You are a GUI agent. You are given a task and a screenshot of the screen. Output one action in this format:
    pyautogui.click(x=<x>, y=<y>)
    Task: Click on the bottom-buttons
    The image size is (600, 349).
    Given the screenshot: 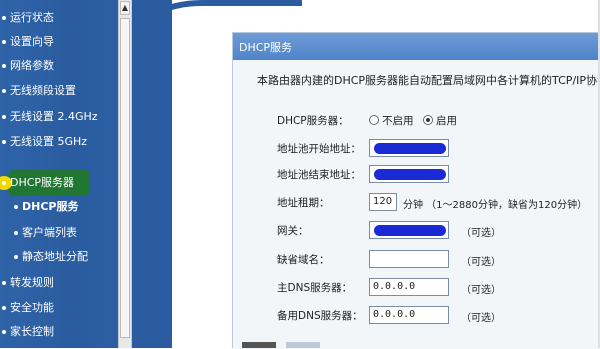 What is the action you would take?
    pyautogui.click(x=282, y=345)
    